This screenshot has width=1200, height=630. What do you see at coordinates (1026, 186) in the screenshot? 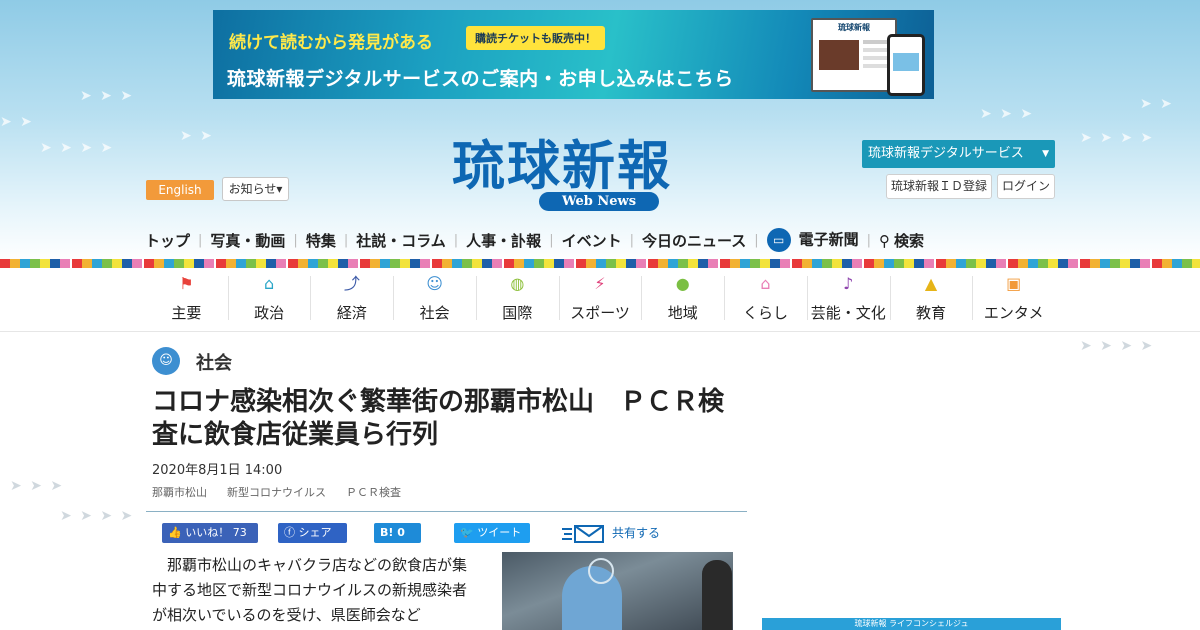
I see `login-button: ログイン` at bounding box center [1026, 186].